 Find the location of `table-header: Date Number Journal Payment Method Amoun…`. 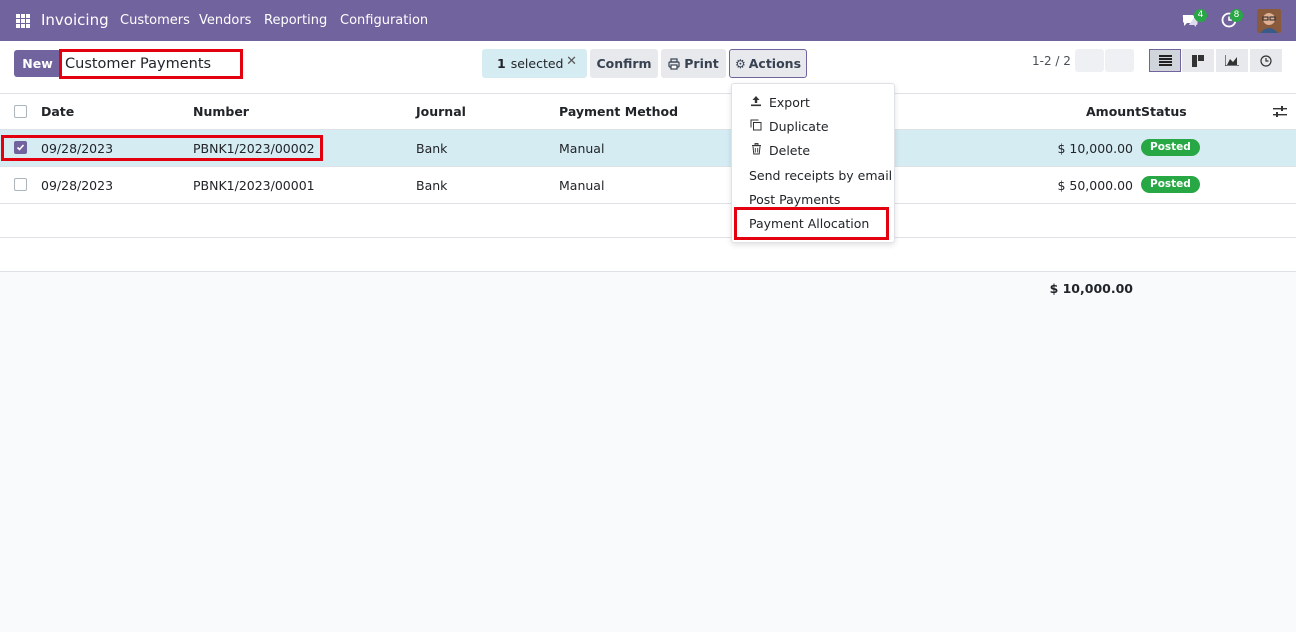

table-header: Date Number Journal Payment Method Amoun… is located at coordinates (648, 112).